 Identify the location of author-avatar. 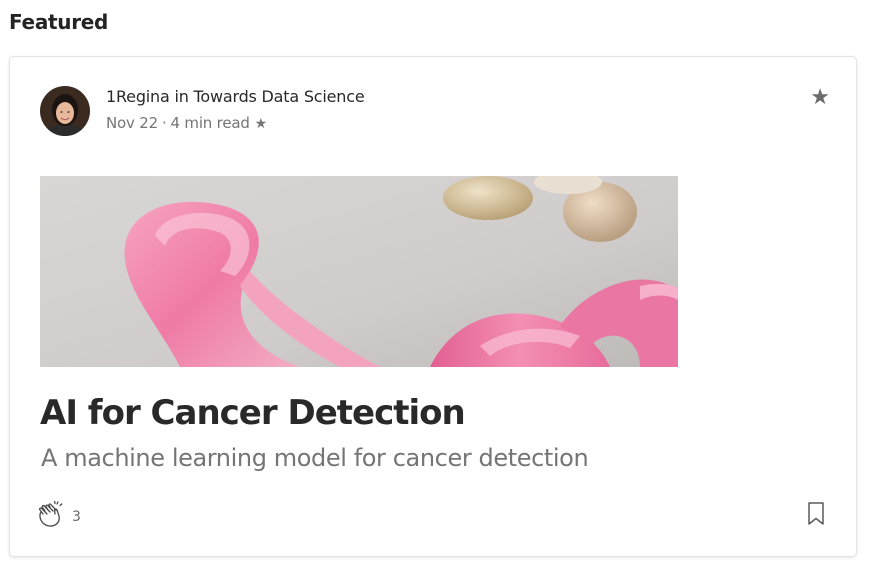
(65, 111).